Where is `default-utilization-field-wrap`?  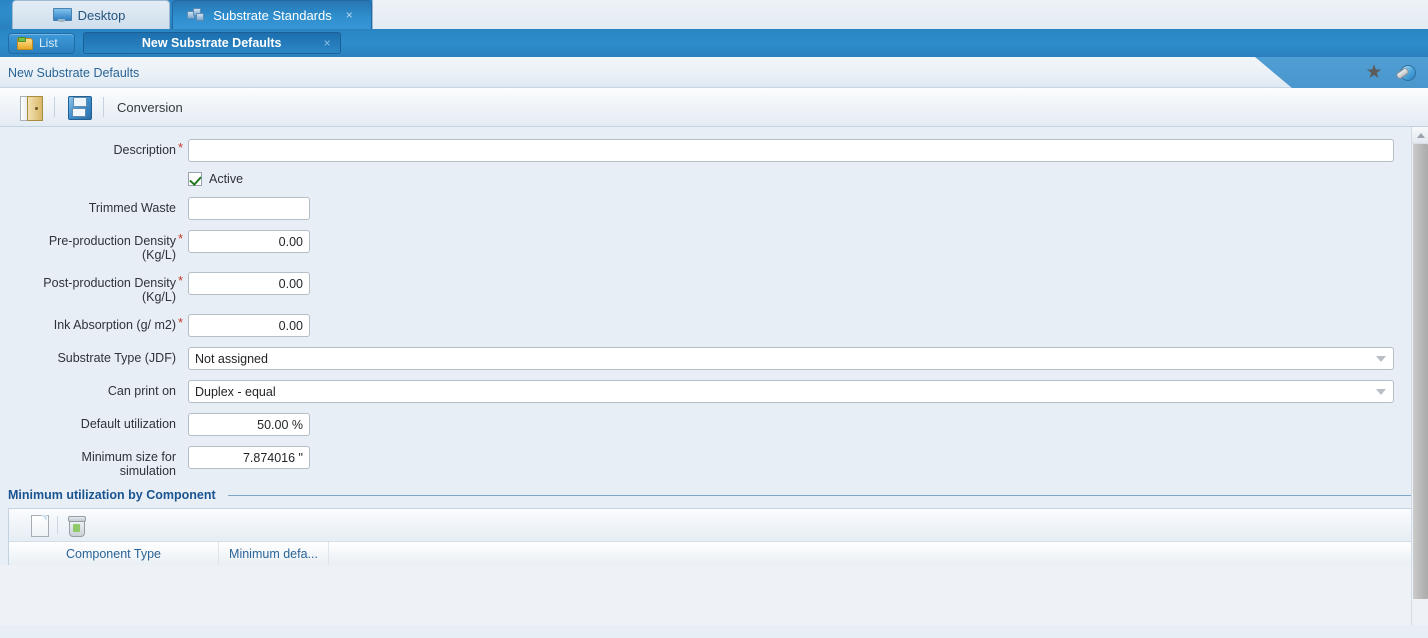 default-utilization-field-wrap is located at coordinates (249, 424).